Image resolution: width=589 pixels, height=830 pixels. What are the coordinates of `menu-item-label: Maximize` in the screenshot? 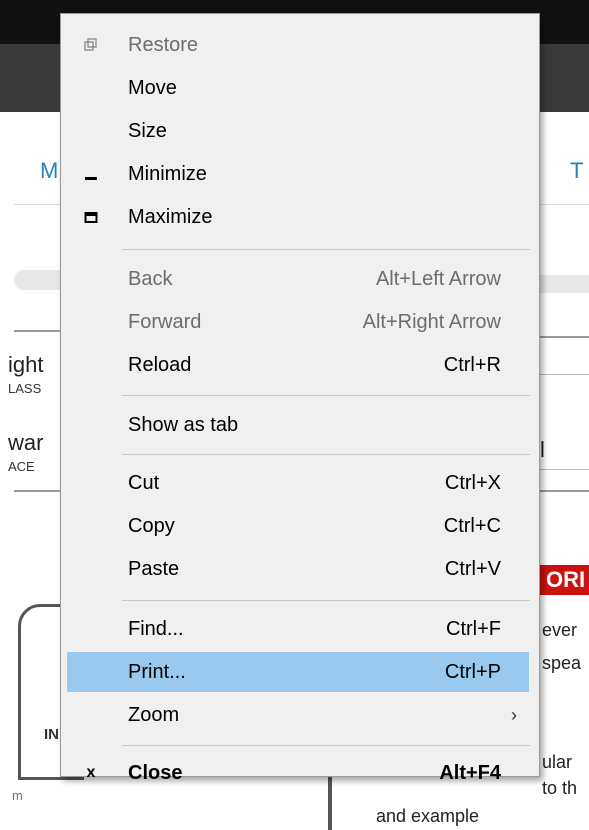 It's located at (170, 217).